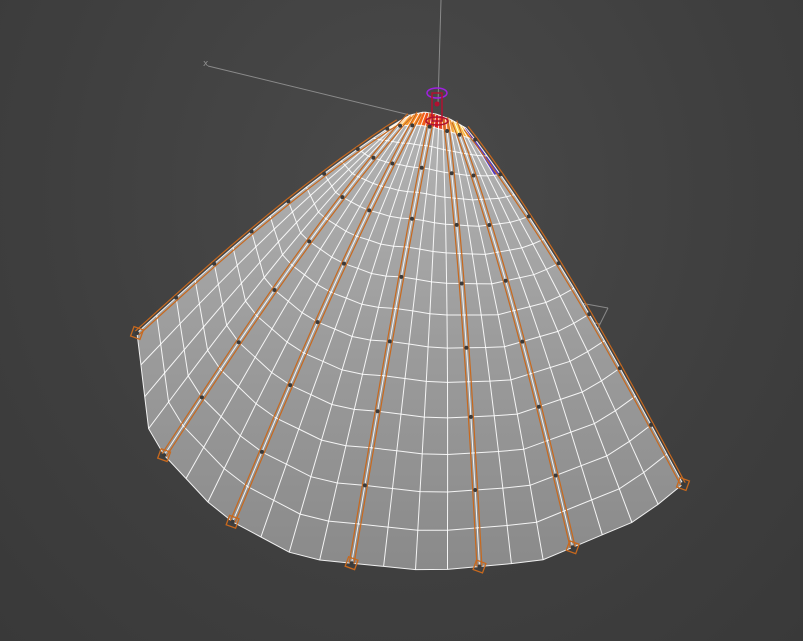 The width and height of the screenshot is (803, 641). What do you see at coordinates (437, 104) in the screenshot?
I see `gizmo-pivot` at bounding box center [437, 104].